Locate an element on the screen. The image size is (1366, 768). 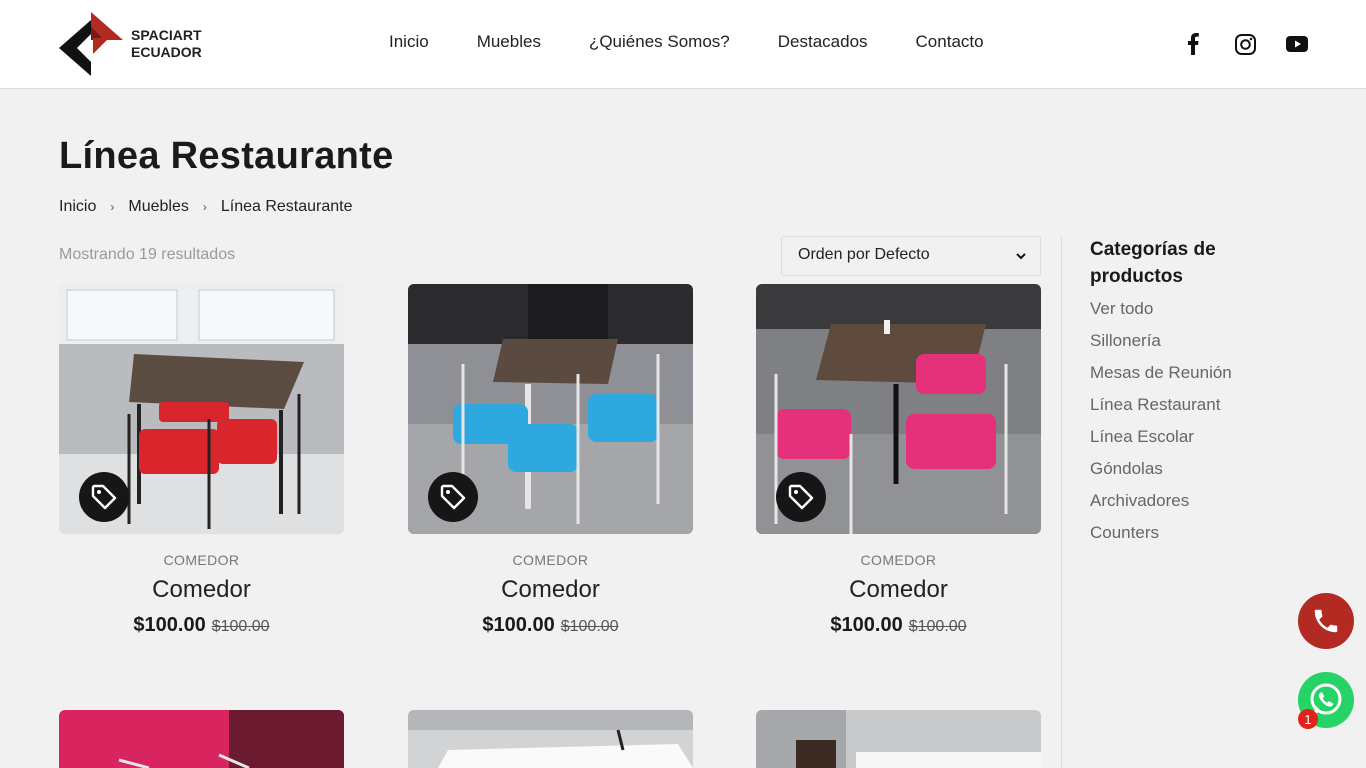
breadcrumb-inicio: Inicio is located at coordinates (77, 207).